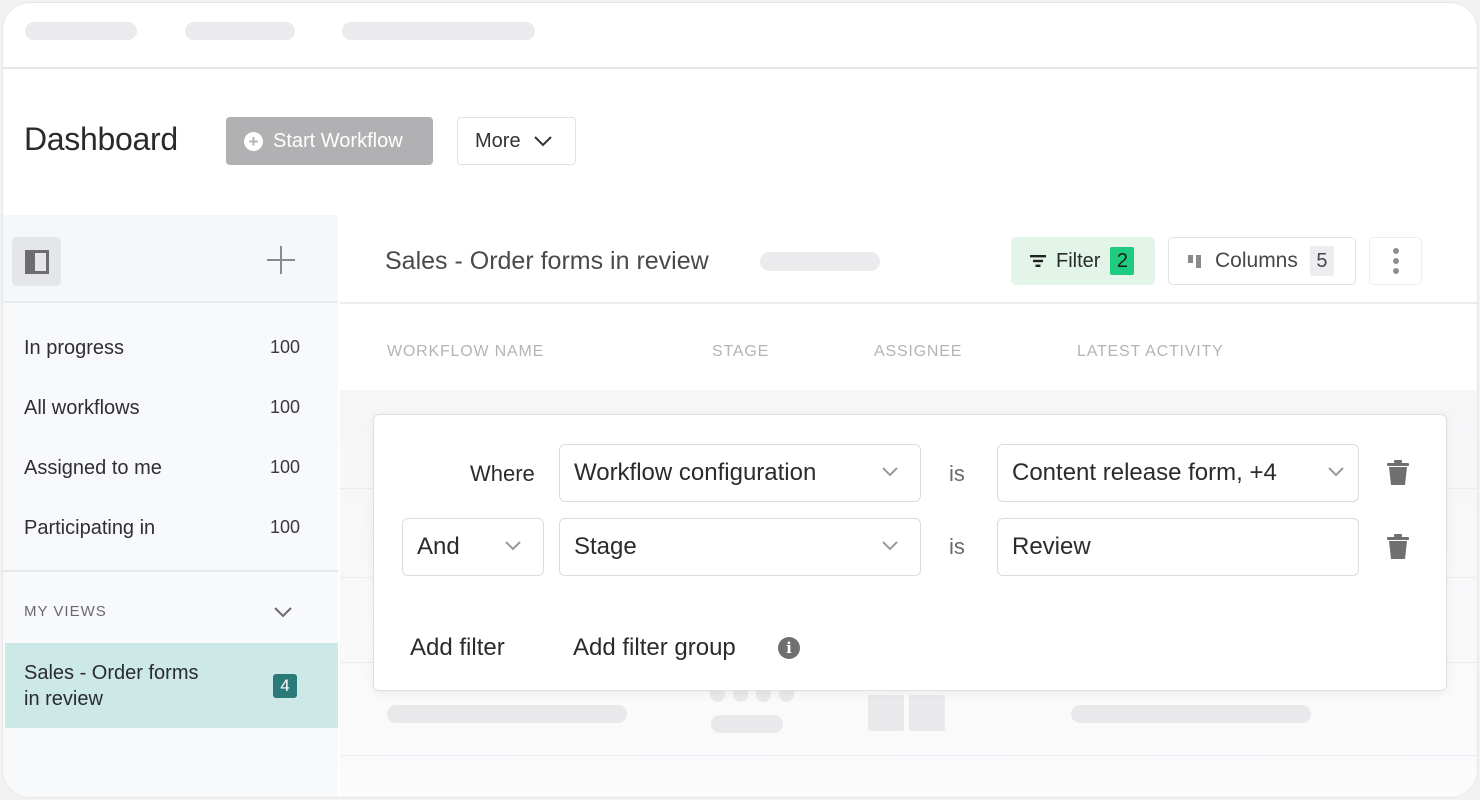 The image size is (1480, 800). Describe the element at coordinates (438, 546) in the screenshot. I see `connector-value: And` at that location.